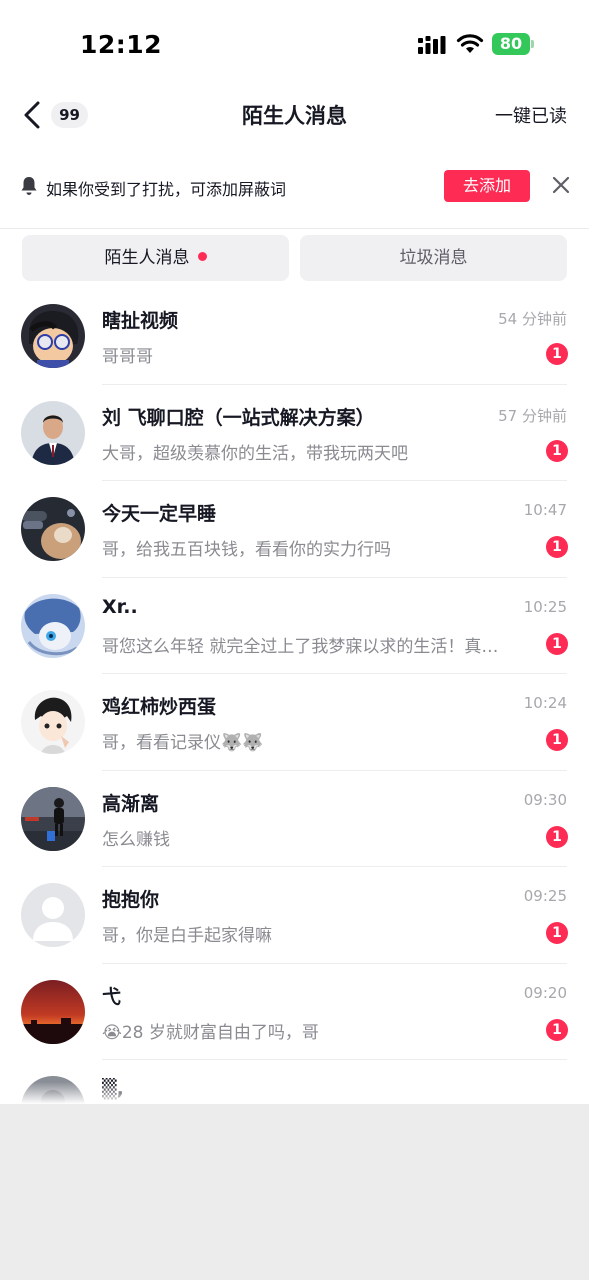 The height and width of the screenshot is (1280, 589). I want to click on battery-level: 80, so click(511, 44).